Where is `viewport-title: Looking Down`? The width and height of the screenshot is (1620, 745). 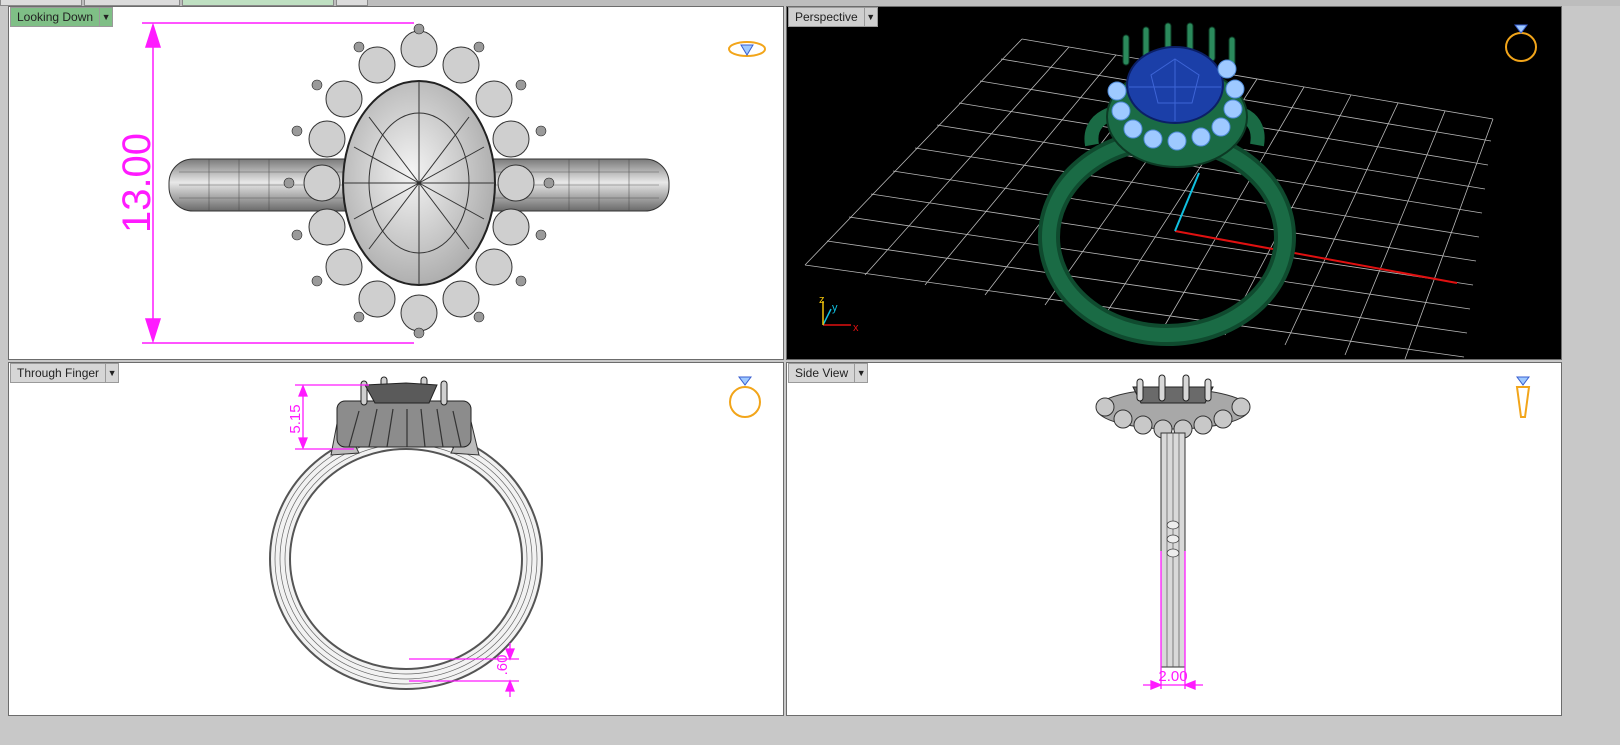 viewport-title: Looking Down is located at coordinates (55, 17).